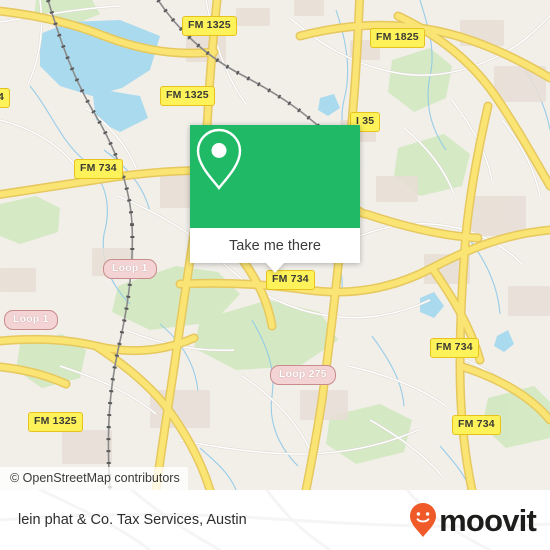 The width and height of the screenshot is (550, 550). I want to click on location-popup: Take me there, so click(275, 199).